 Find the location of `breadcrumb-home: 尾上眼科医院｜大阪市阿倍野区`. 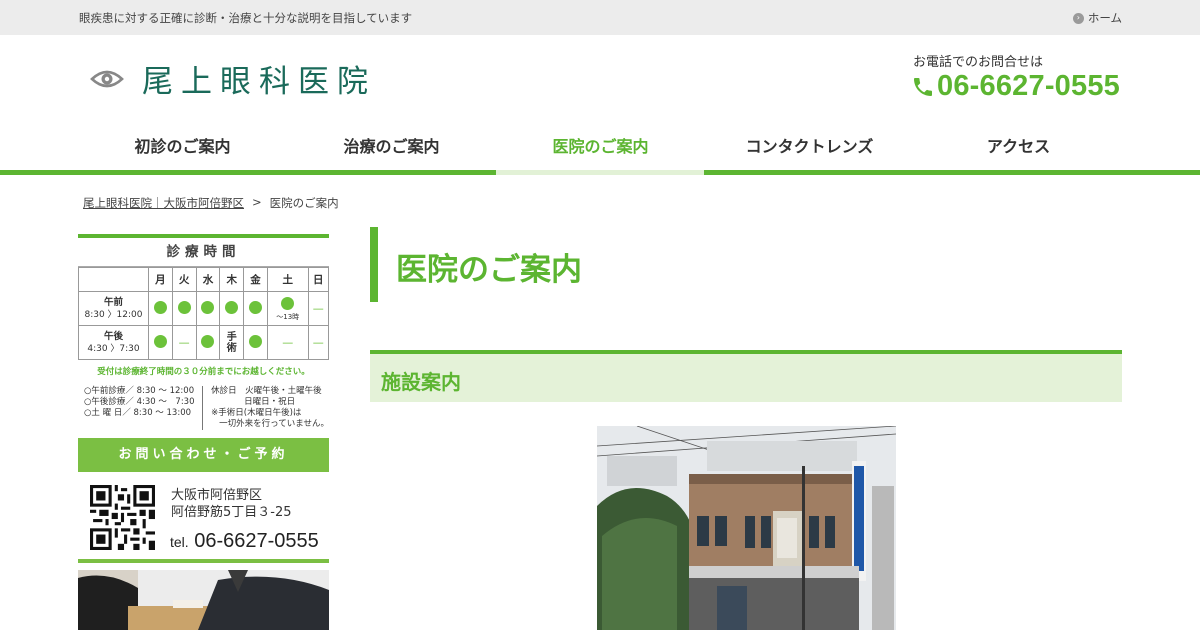

breadcrumb-home: 尾上眼科医院｜大阪市阿倍野区 is located at coordinates (163, 203).